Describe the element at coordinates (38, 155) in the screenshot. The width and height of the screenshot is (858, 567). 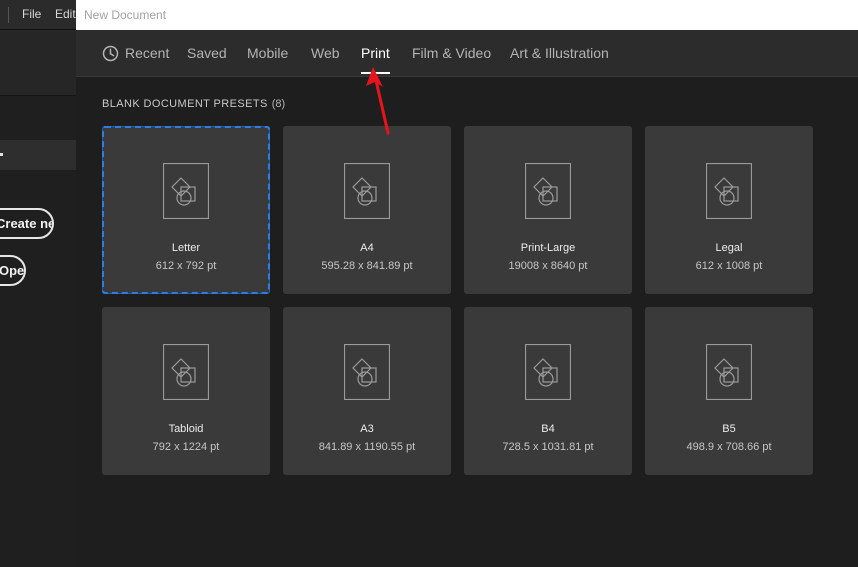
I see `sidebar-selected-row` at that location.